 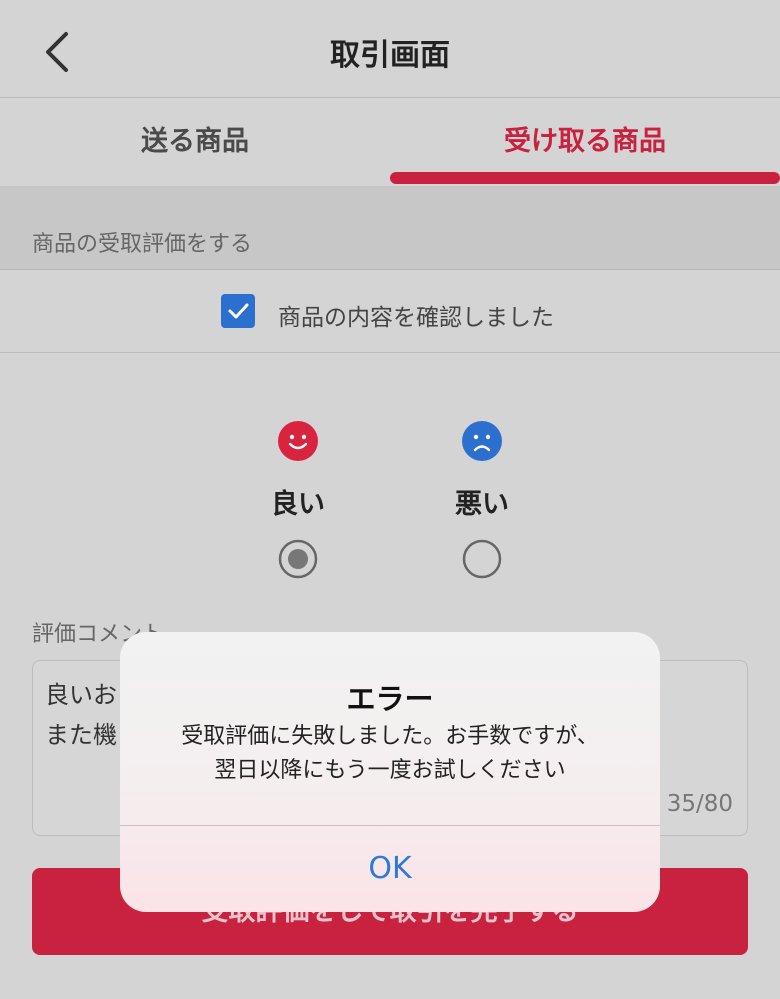 I want to click on tab-send-items: 送る商品, so click(x=195, y=142).